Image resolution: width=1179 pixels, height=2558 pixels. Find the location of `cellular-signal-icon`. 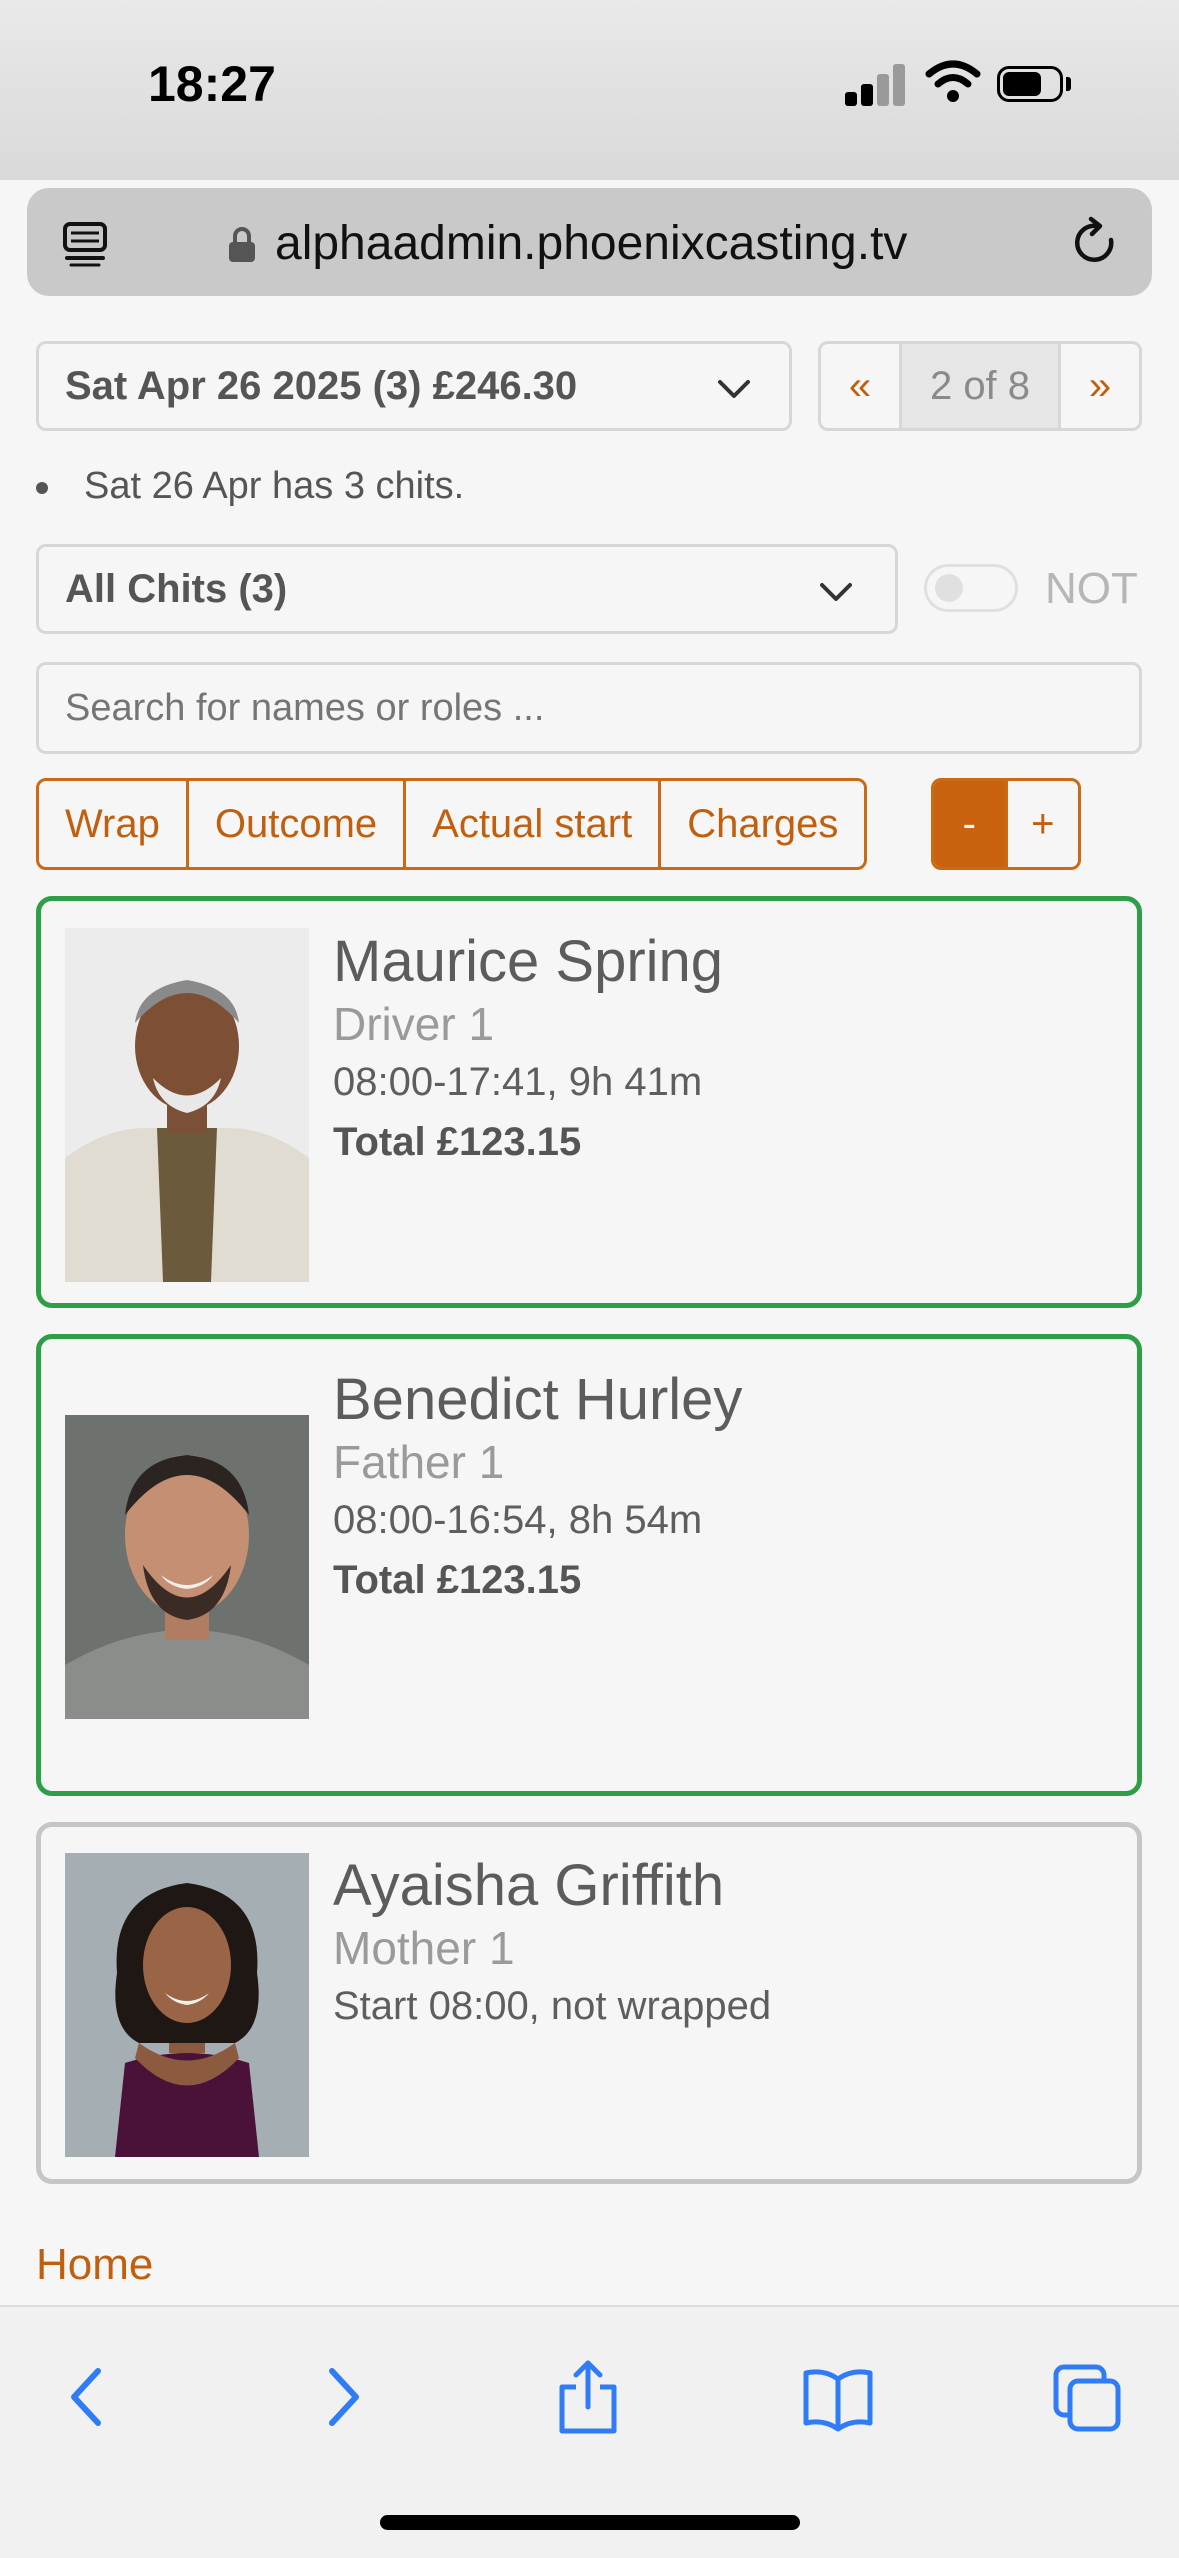

cellular-signal-icon is located at coordinates (875, 84).